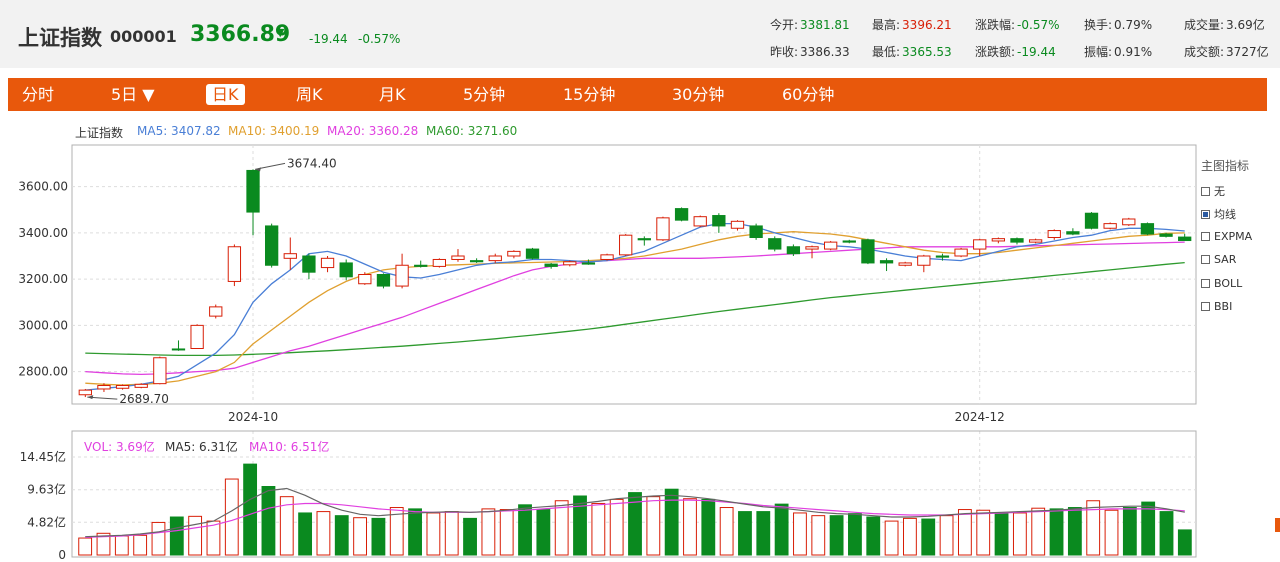 Image resolution: width=1280 pixels, height=562 pixels. I want to click on volume-bars, so click(635, 509).